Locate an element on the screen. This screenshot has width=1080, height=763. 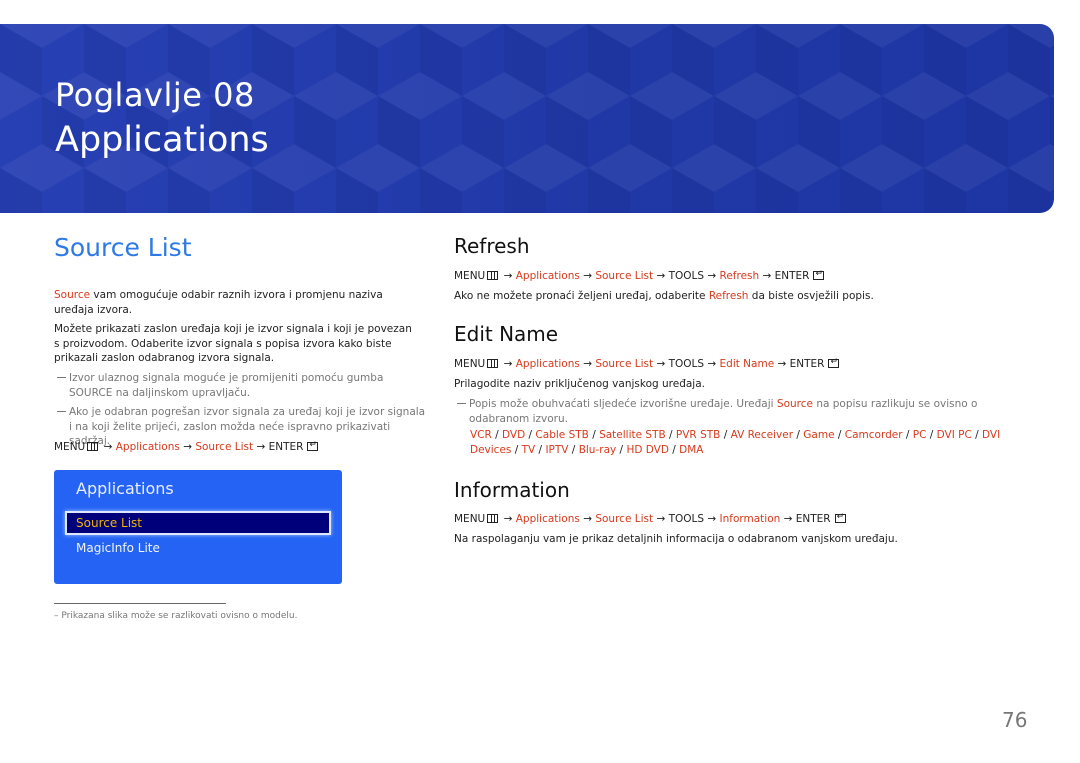
chapter-number: Poglavlje 08 is located at coordinates (155, 95).